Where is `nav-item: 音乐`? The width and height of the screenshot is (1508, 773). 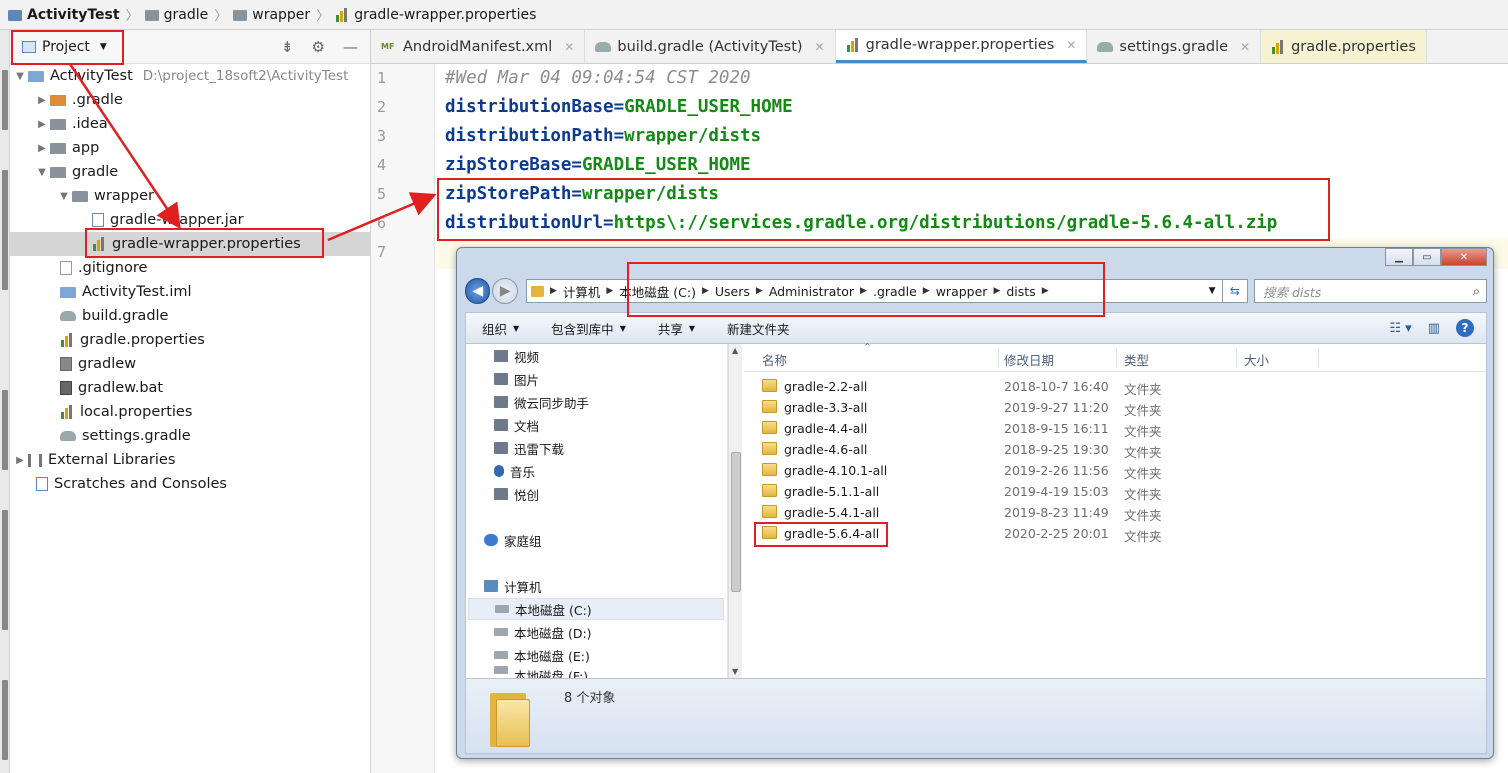 nav-item: 音乐 is located at coordinates (514, 471).